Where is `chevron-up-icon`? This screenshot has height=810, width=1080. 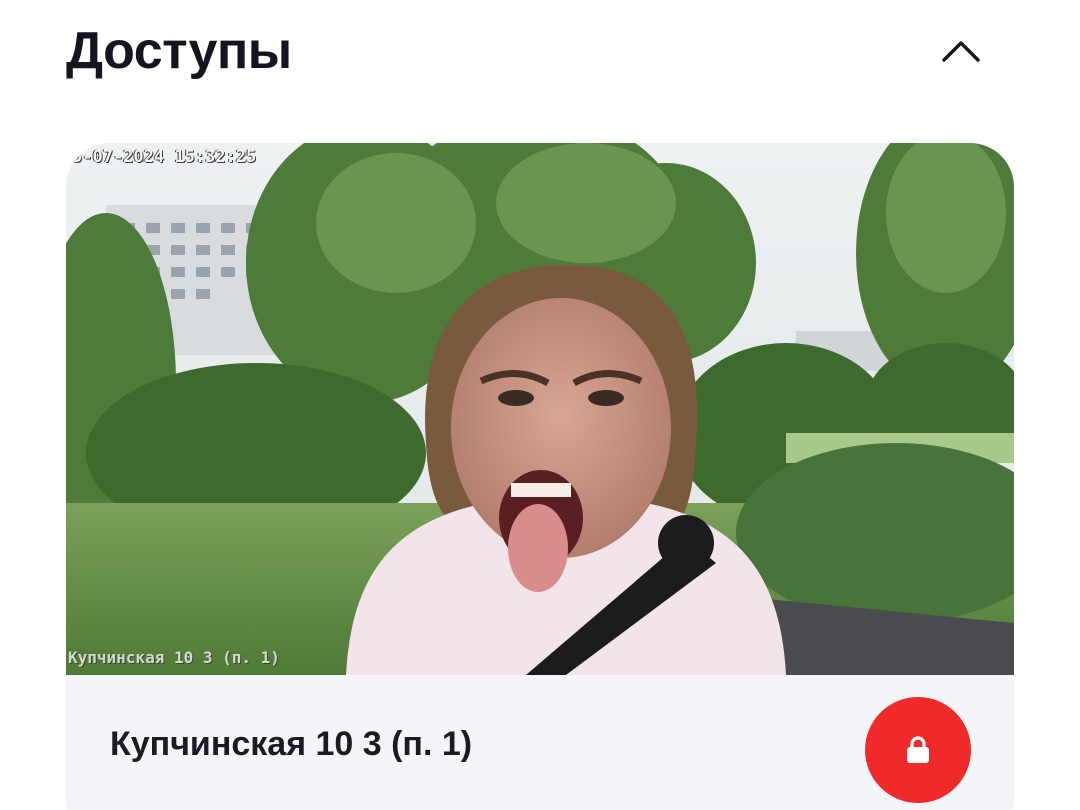 chevron-up-icon is located at coordinates (961, 51).